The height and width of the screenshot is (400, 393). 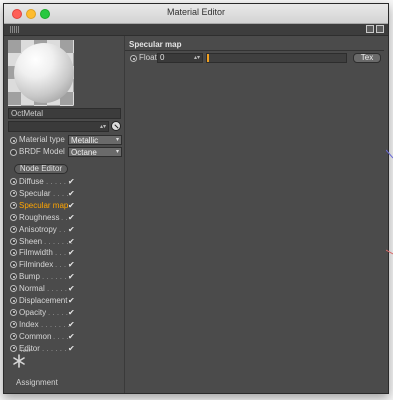 I want to click on float-value-field: 0 ▴▾, so click(x=180, y=58).